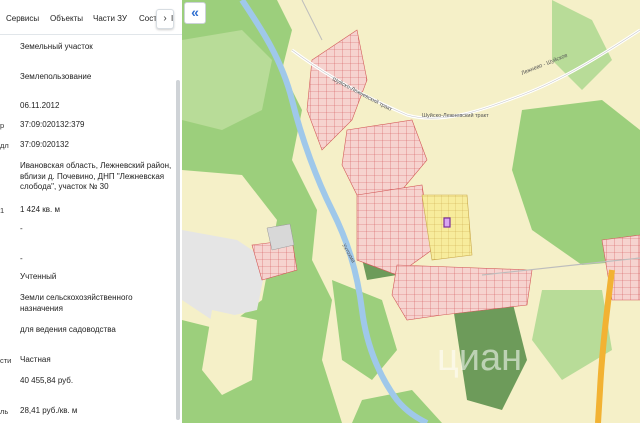 The image size is (640, 423). Describe the element at coordinates (91, 17) in the screenshot. I see `tab-bar: Сервисы Объекты Части ЗУ Соста › І` at that location.